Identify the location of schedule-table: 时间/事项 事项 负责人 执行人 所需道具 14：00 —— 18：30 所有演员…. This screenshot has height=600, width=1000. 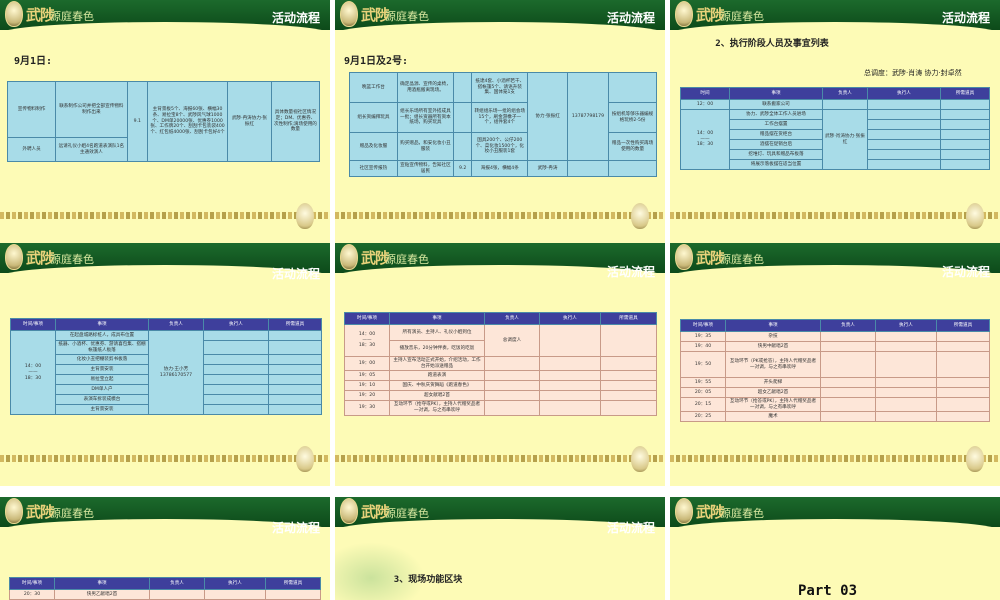
(500, 364).